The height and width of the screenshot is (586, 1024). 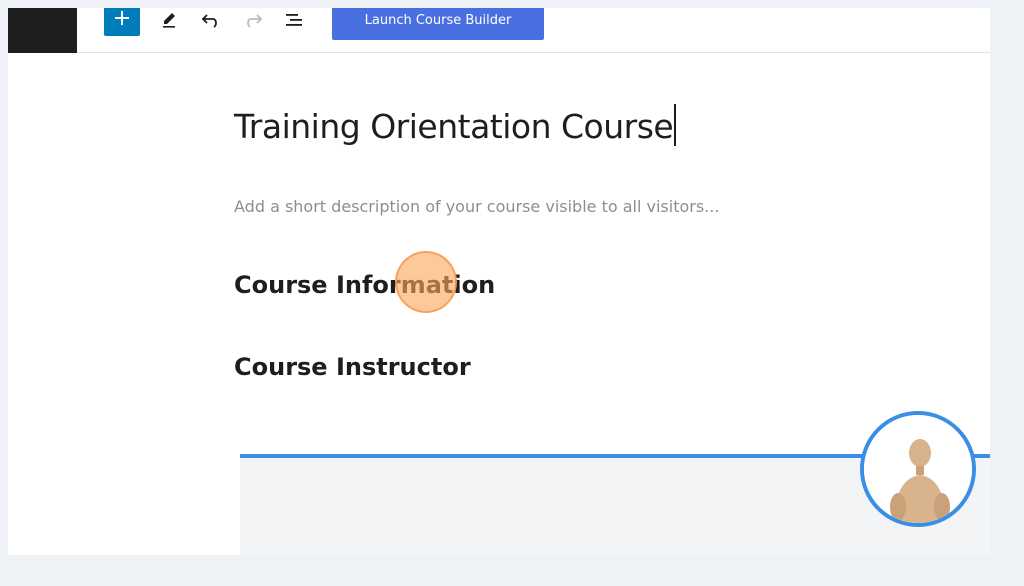 I want to click on list-view-button, so click(x=294, y=20).